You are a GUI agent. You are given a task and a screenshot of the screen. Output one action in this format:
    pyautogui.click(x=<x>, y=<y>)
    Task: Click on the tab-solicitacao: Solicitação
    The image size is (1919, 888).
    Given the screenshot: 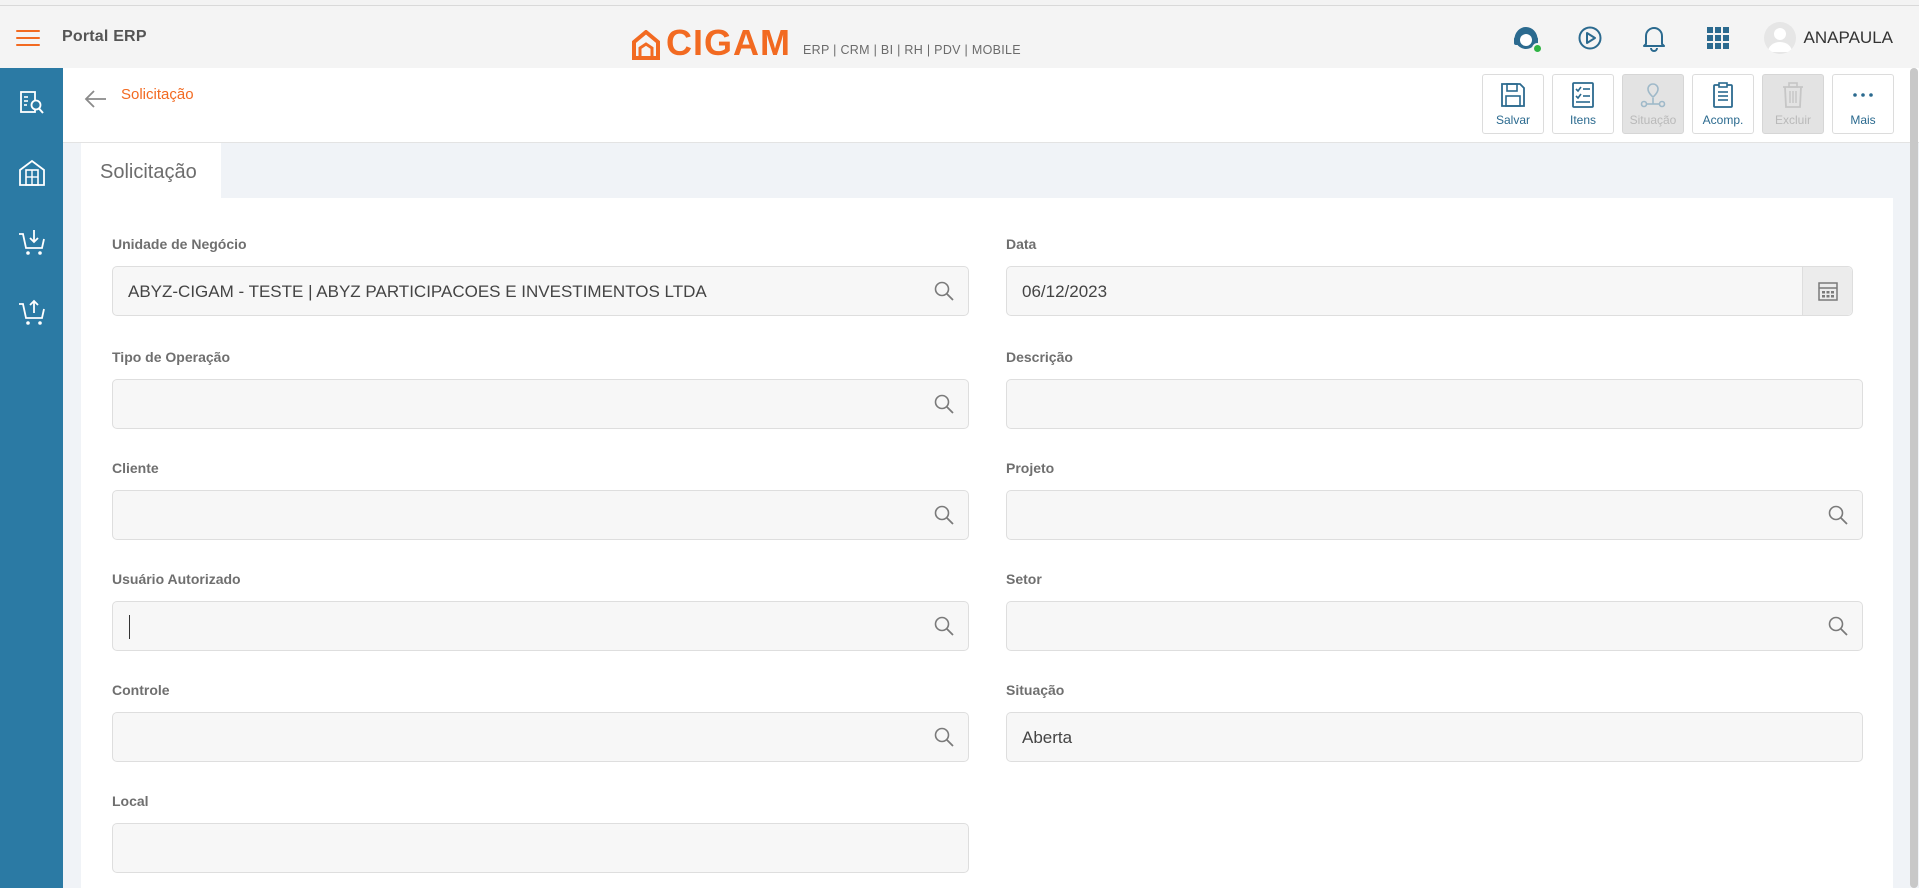 What is the action you would take?
    pyautogui.click(x=151, y=170)
    